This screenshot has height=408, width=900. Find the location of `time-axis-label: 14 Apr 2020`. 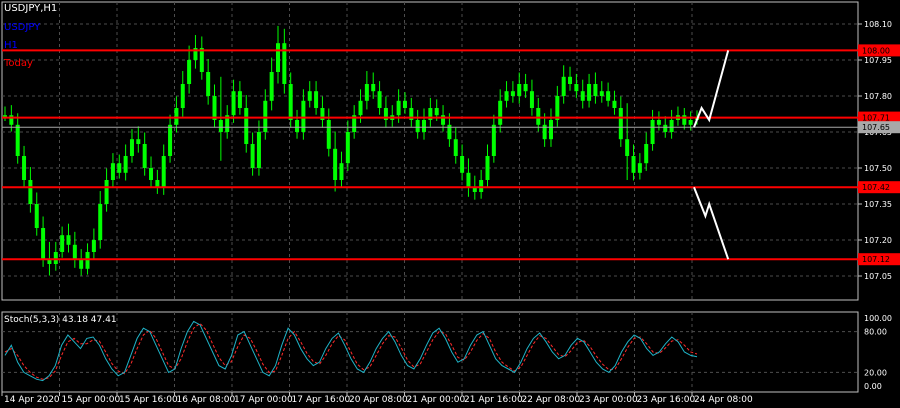

time-axis-label: 14 Apr 2020 is located at coordinates (32, 400).